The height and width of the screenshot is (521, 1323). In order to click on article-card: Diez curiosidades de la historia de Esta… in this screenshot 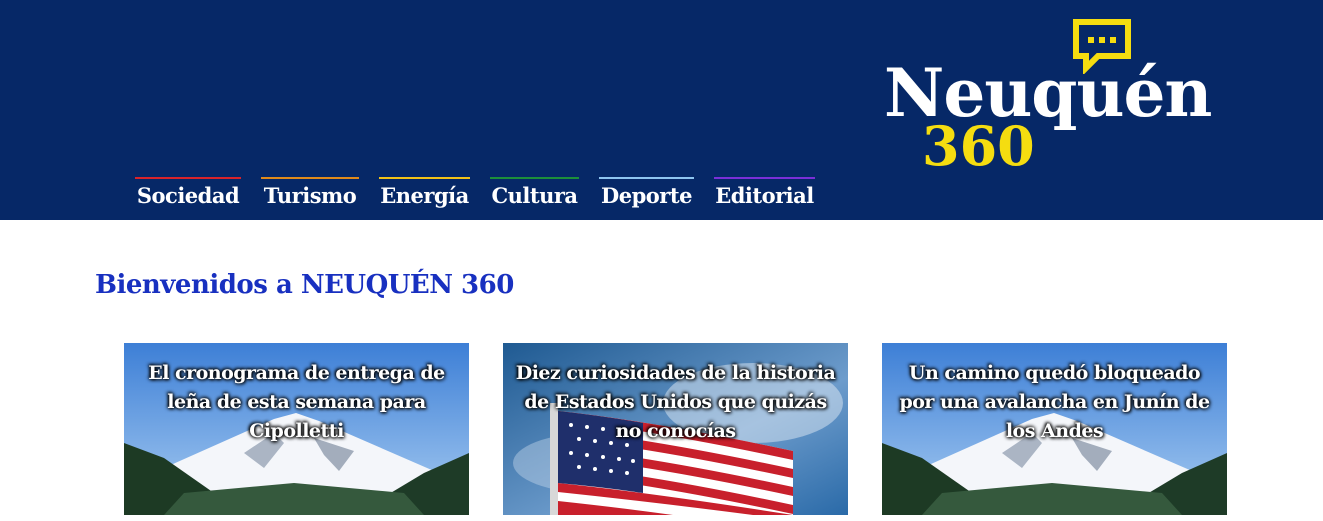, I will do `click(675, 429)`.